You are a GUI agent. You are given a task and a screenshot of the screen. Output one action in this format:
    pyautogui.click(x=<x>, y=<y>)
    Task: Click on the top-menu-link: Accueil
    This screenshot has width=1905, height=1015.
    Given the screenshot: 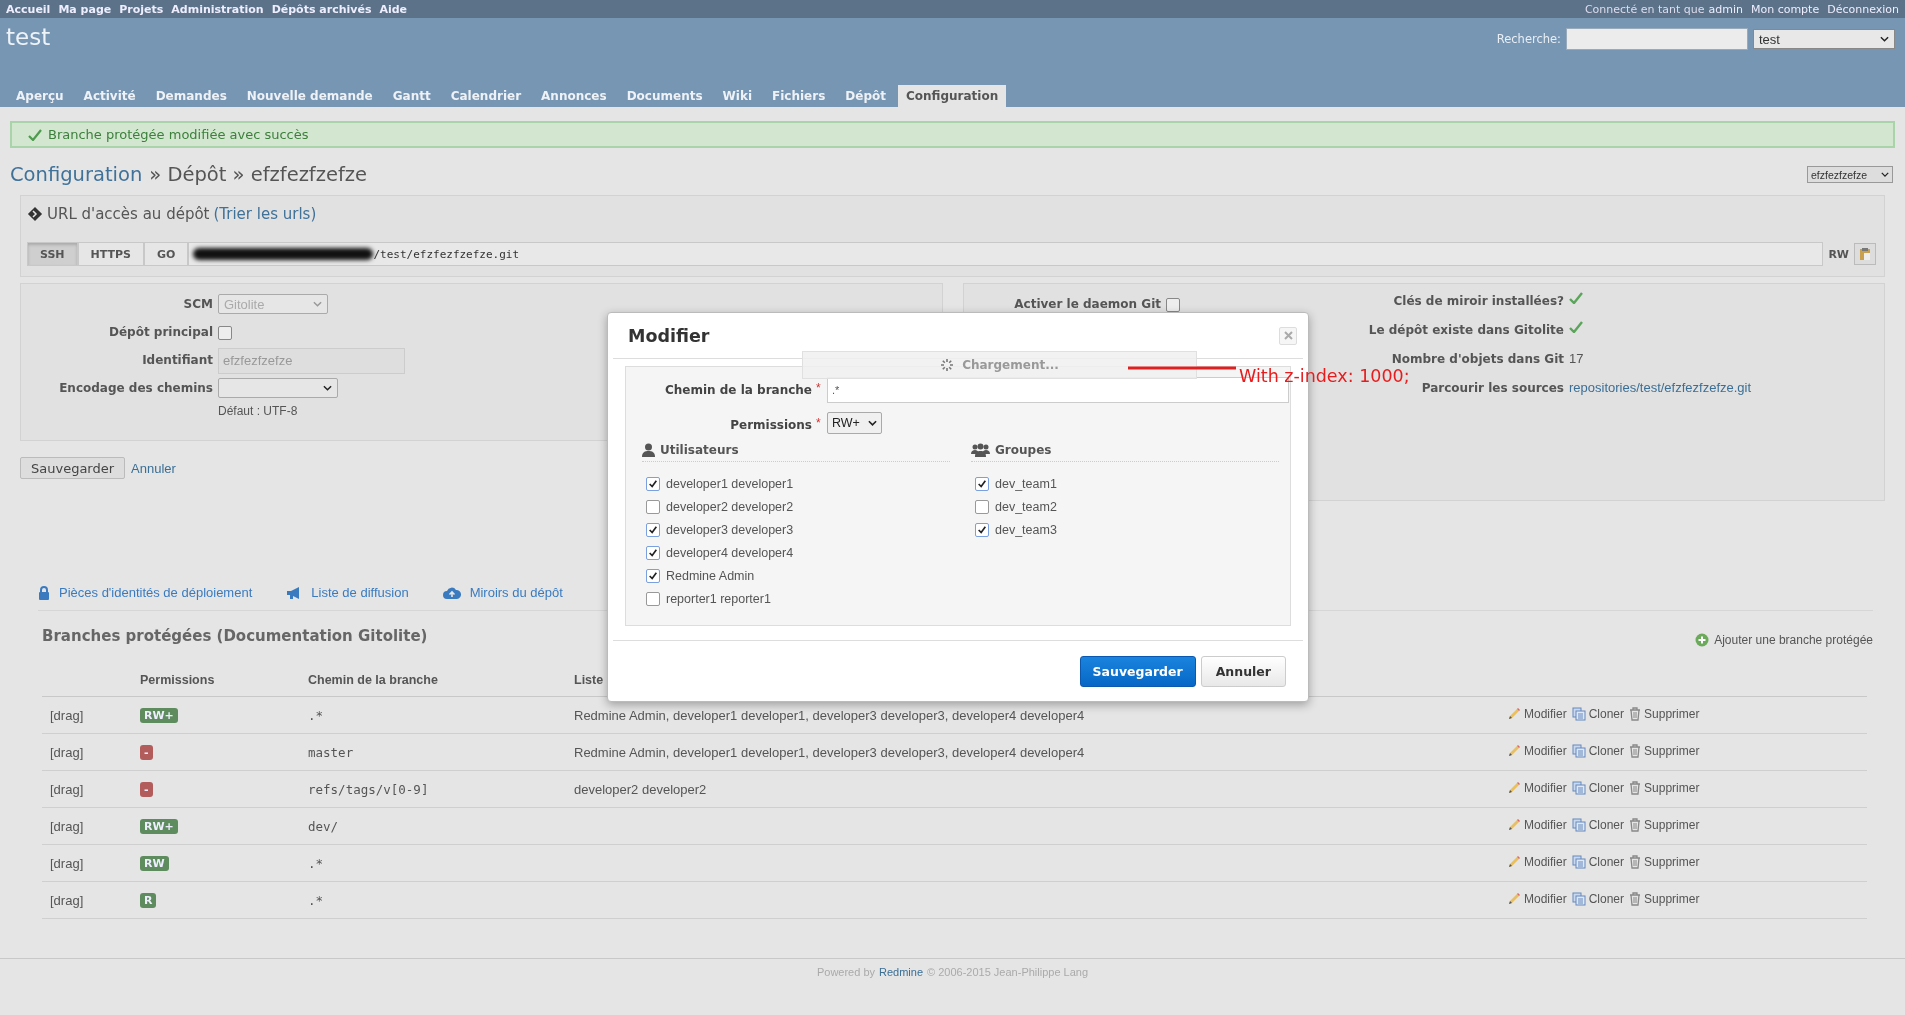 What is the action you would take?
    pyautogui.click(x=28, y=9)
    